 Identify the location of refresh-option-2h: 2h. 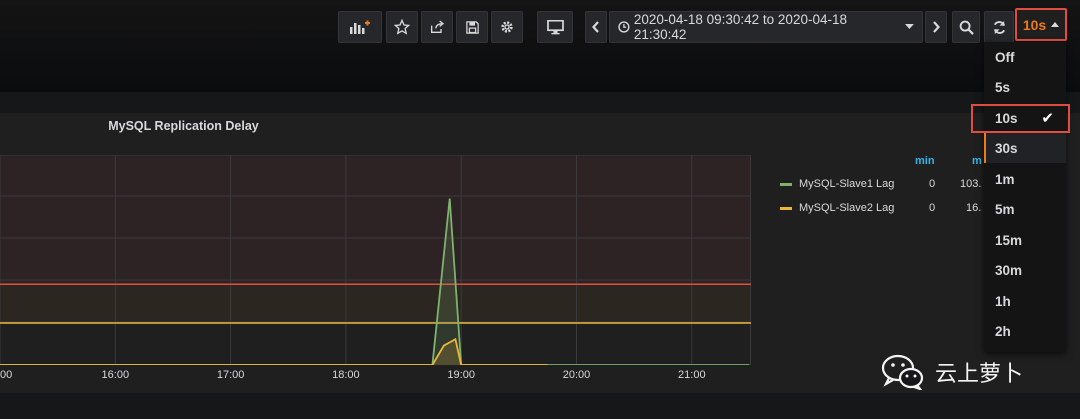
(1025, 331).